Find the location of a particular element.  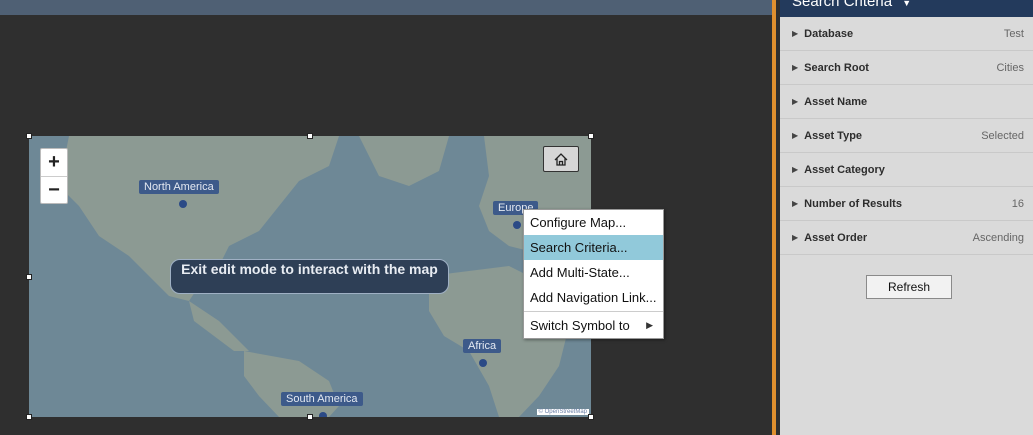

resize-handle-top-left is located at coordinates (29, 136).